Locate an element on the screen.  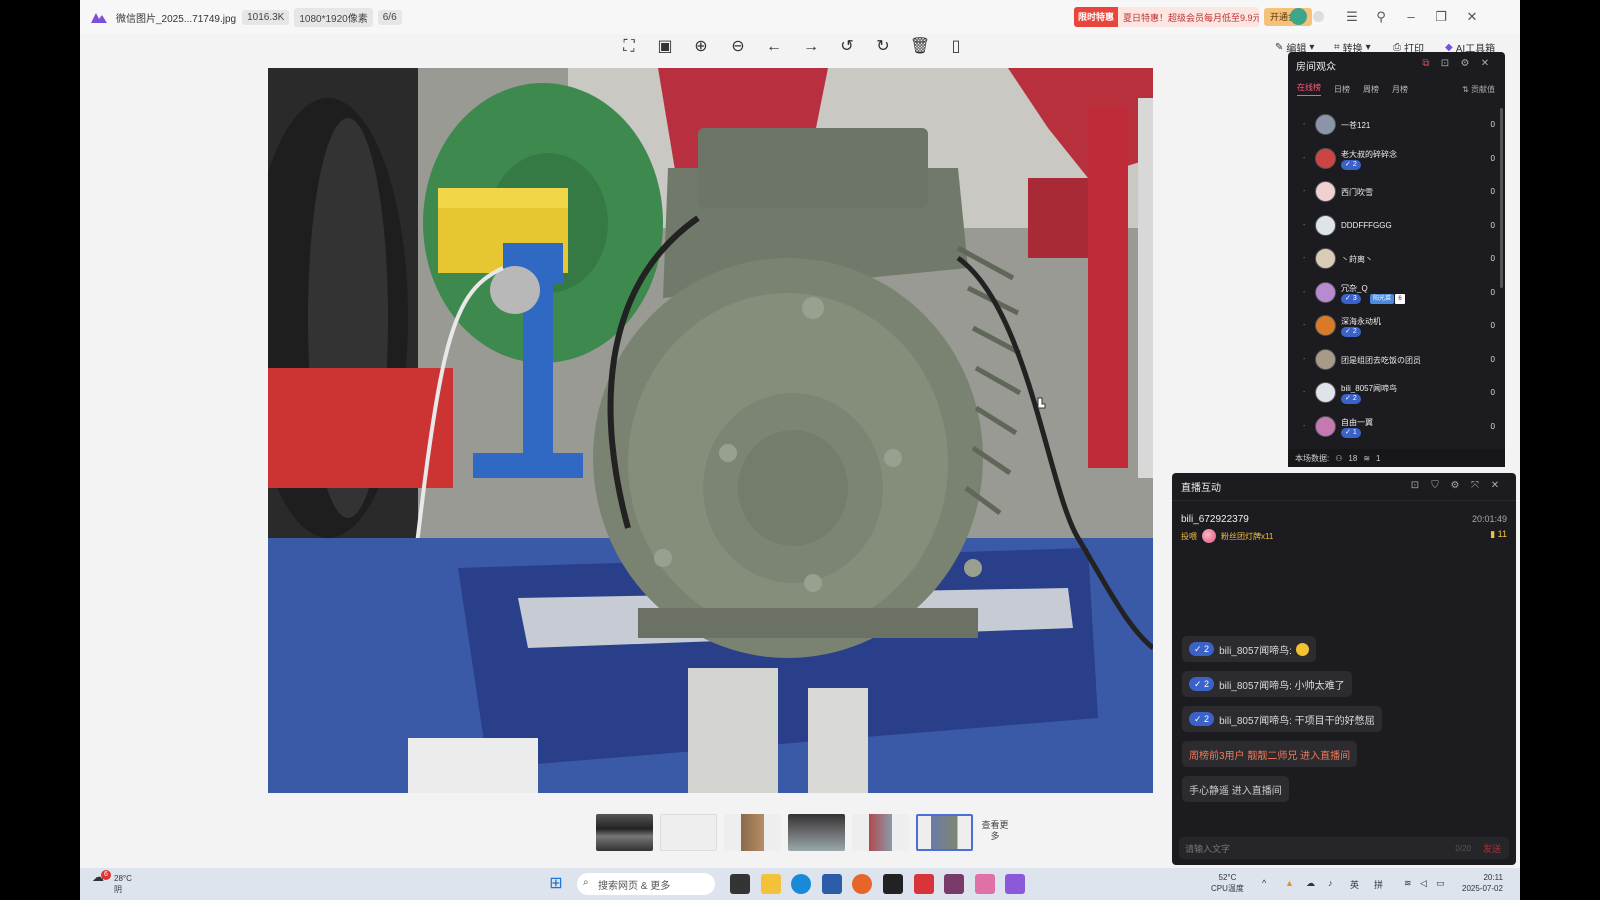
audience-row: - DDDFFFGGG 0 is located at coordinates (1396, 226).